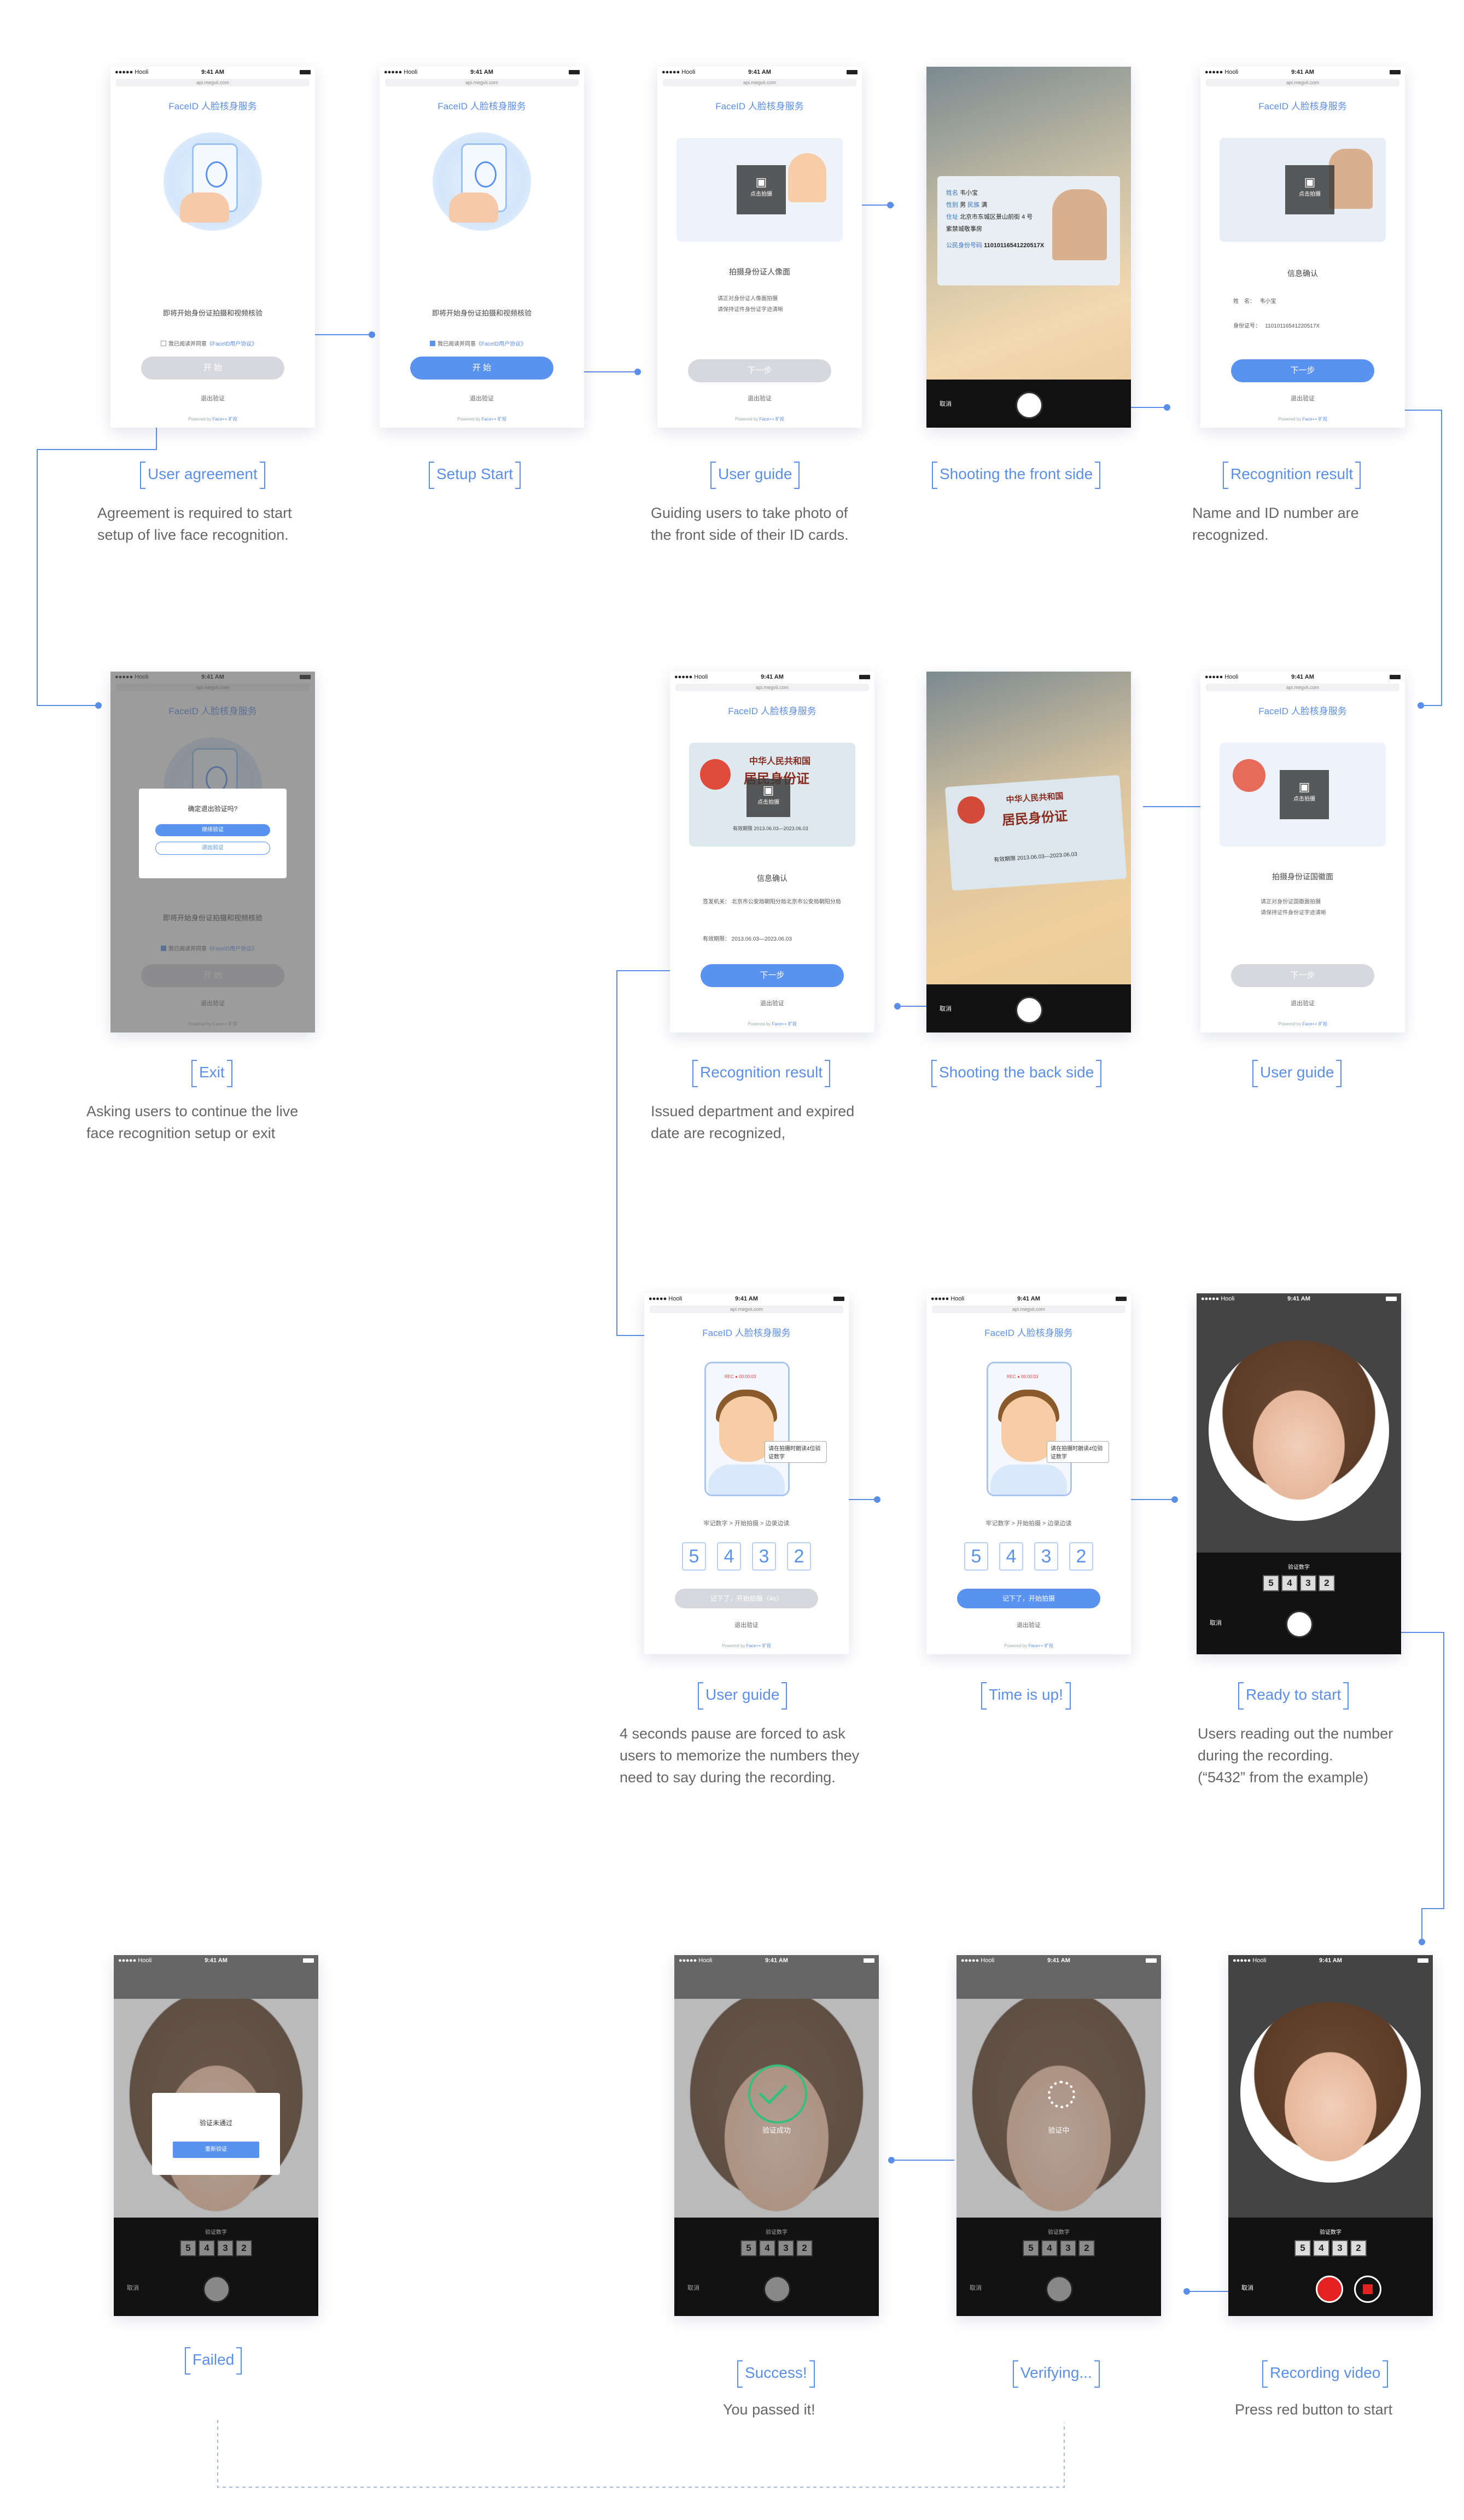 Image resolution: width=1464 pixels, height=2520 pixels. I want to click on card-country: 中华人民共和国, so click(1035, 798).